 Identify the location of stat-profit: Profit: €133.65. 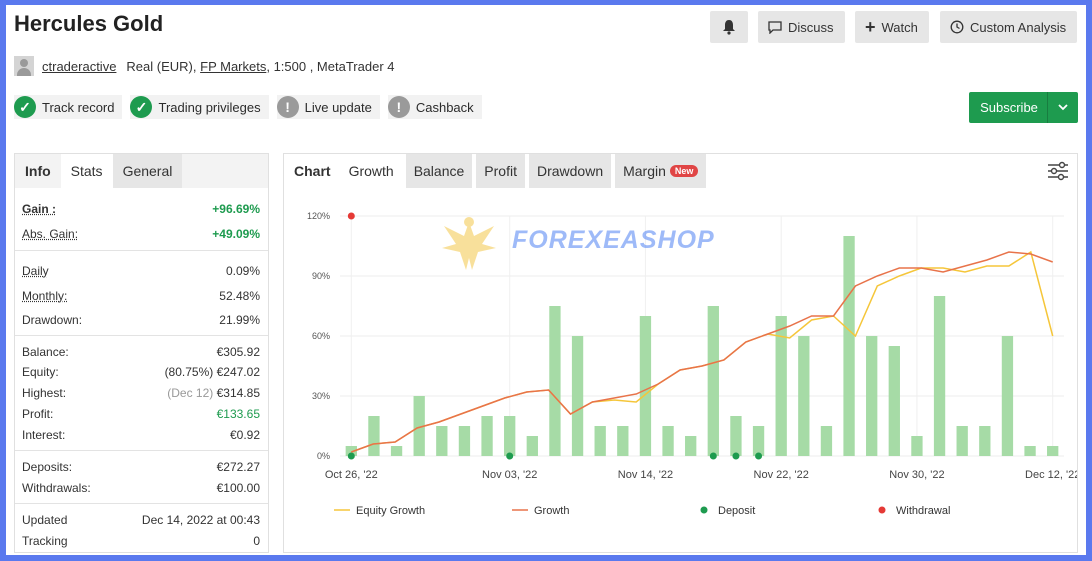
(141, 414).